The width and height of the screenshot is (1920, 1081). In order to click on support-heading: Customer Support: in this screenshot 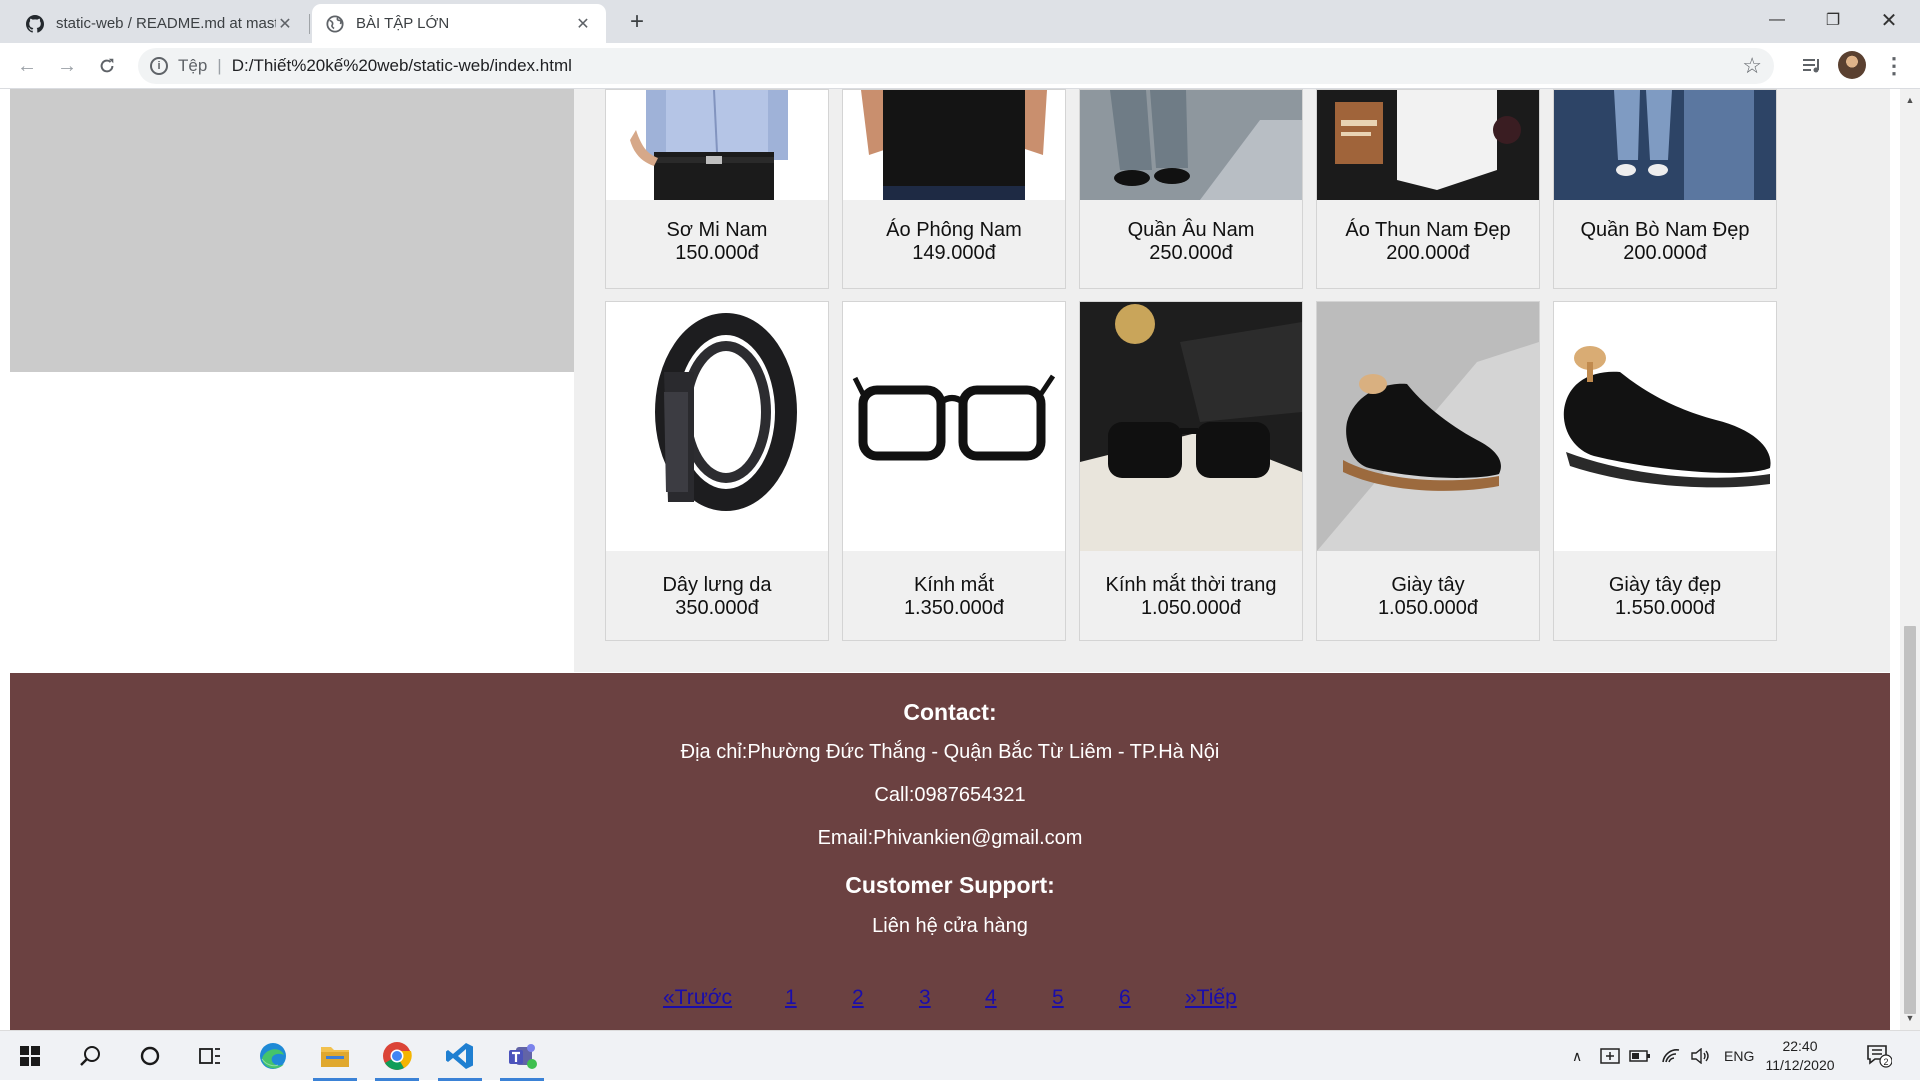, I will do `click(950, 885)`.